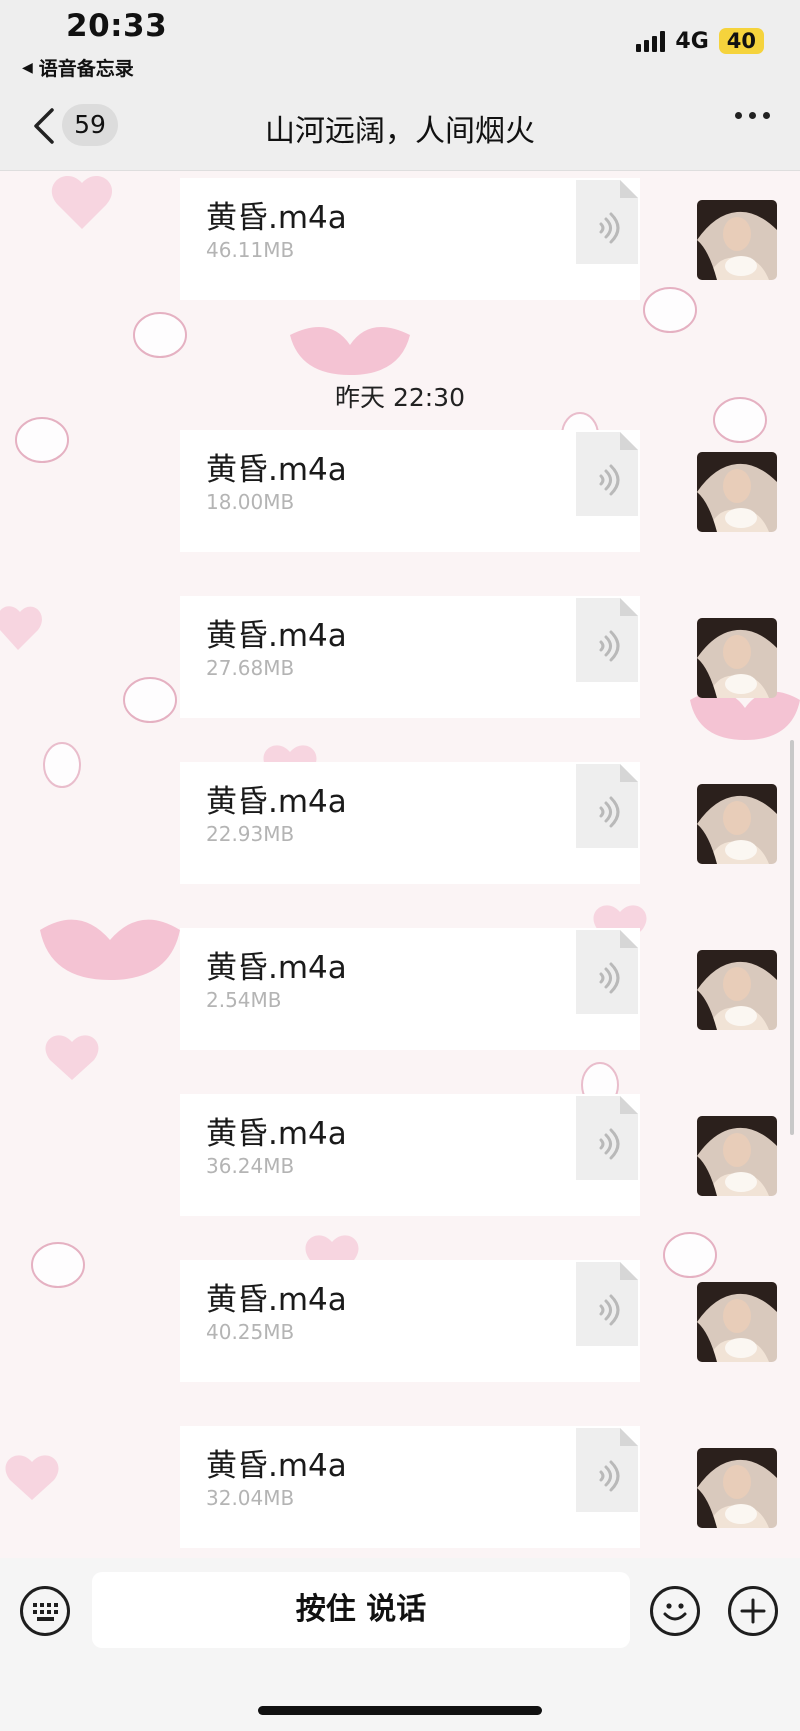 The height and width of the screenshot is (1731, 800). Describe the element at coordinates (741, 41) in the screenshot. I see `battery-level: 40` at that location.